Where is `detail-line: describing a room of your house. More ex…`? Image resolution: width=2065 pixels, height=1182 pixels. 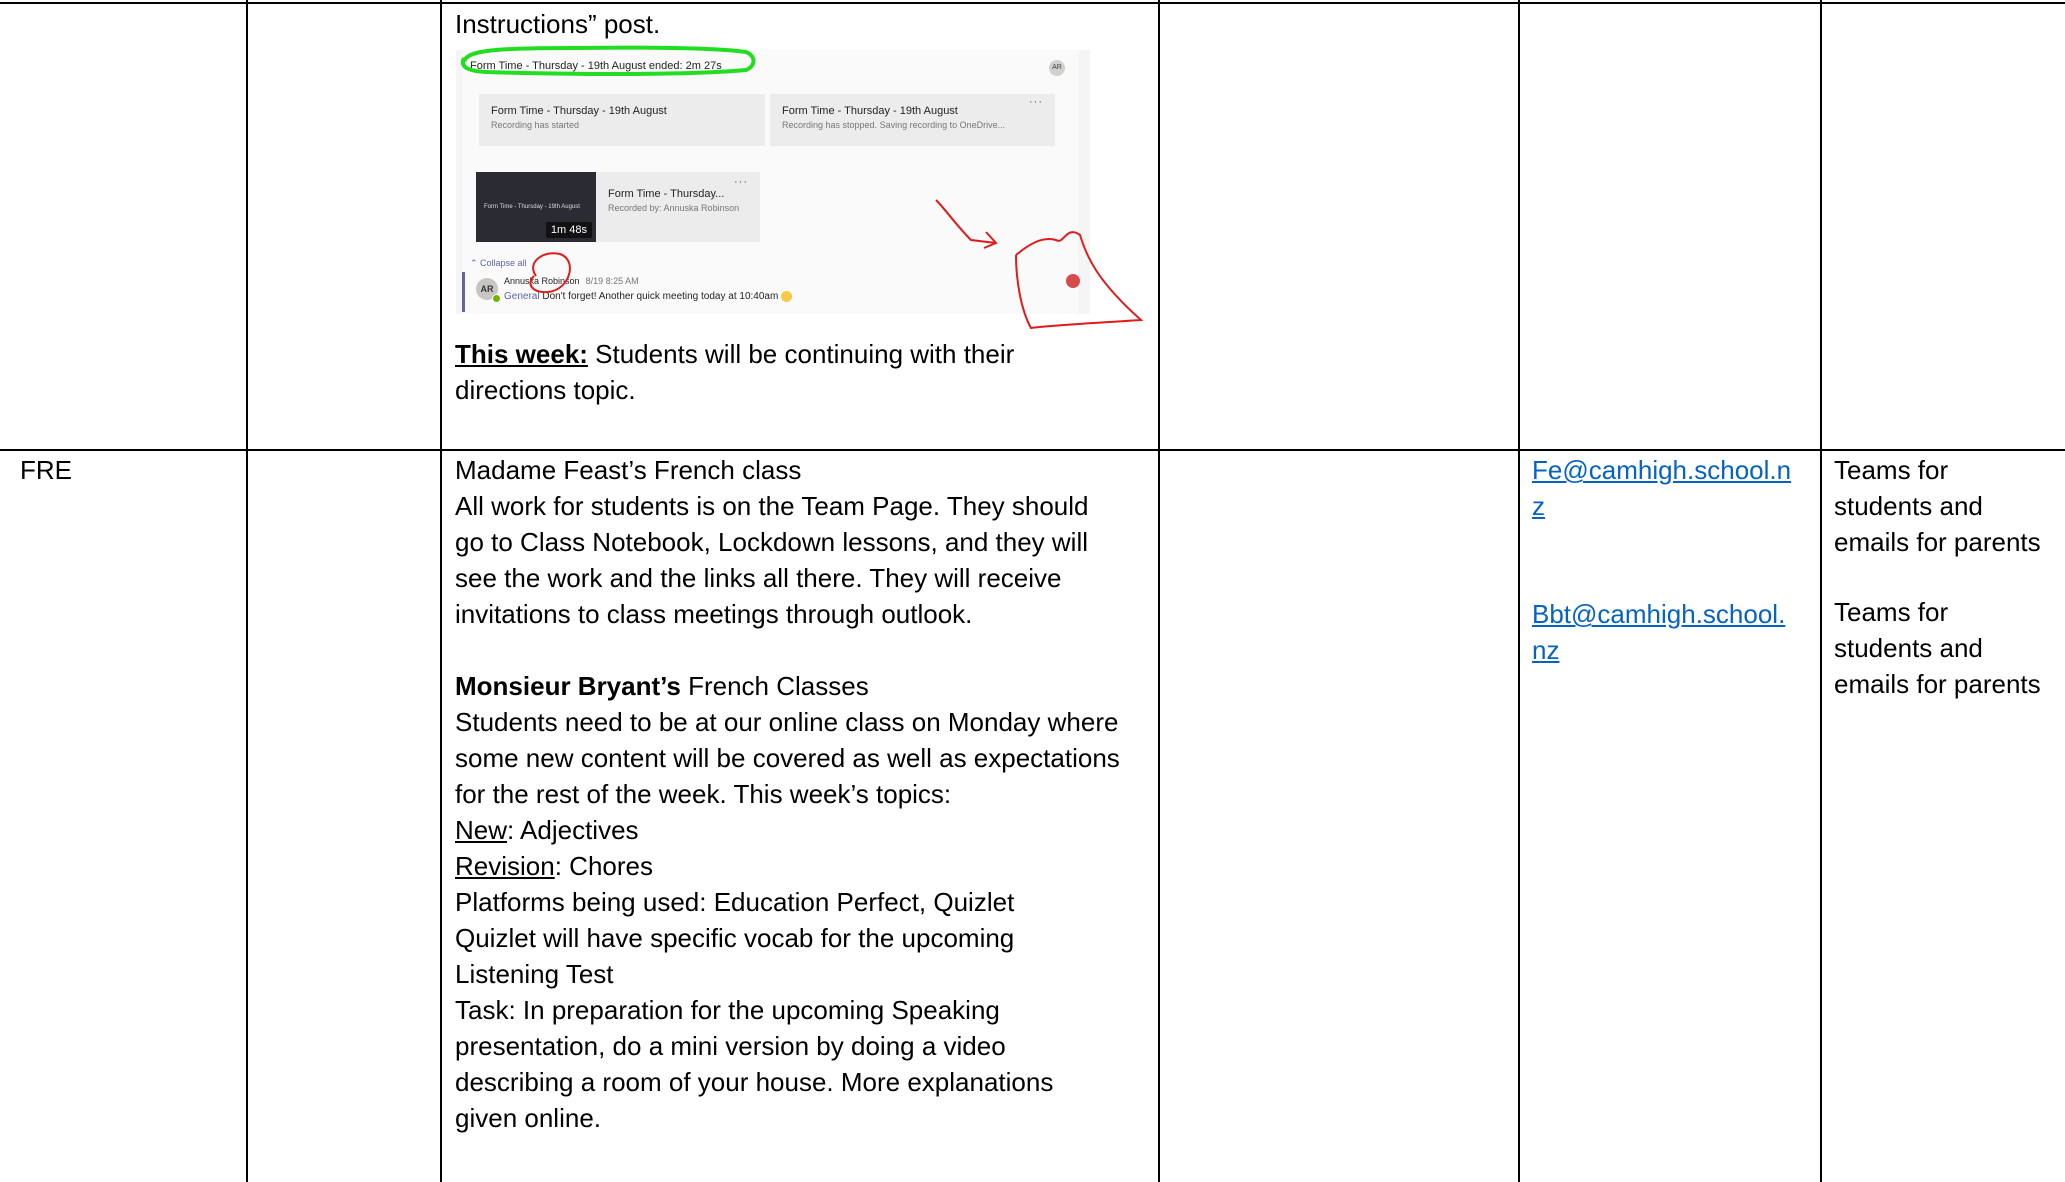 detail-line: describing a room of your house. More ex… is located at coordinates (754, 1082).